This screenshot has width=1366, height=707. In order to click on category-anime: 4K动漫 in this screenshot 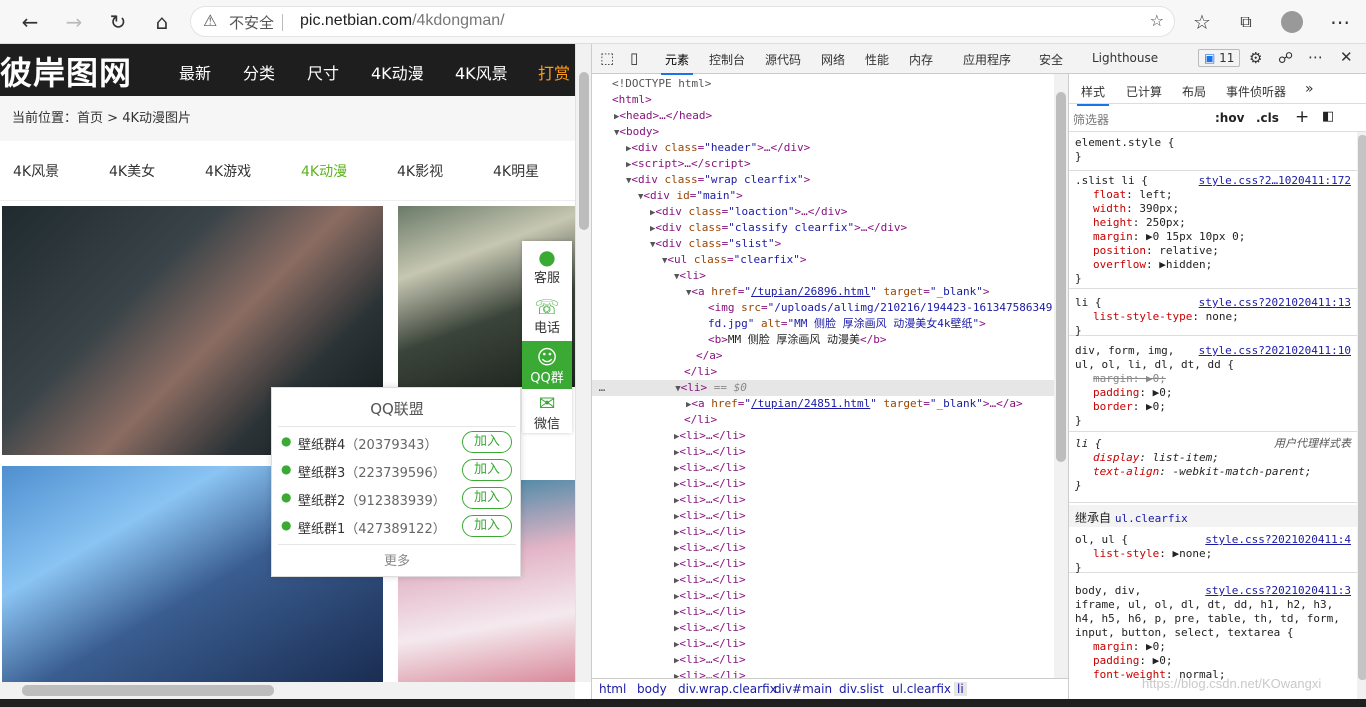, I will do `click(324, 171)`.